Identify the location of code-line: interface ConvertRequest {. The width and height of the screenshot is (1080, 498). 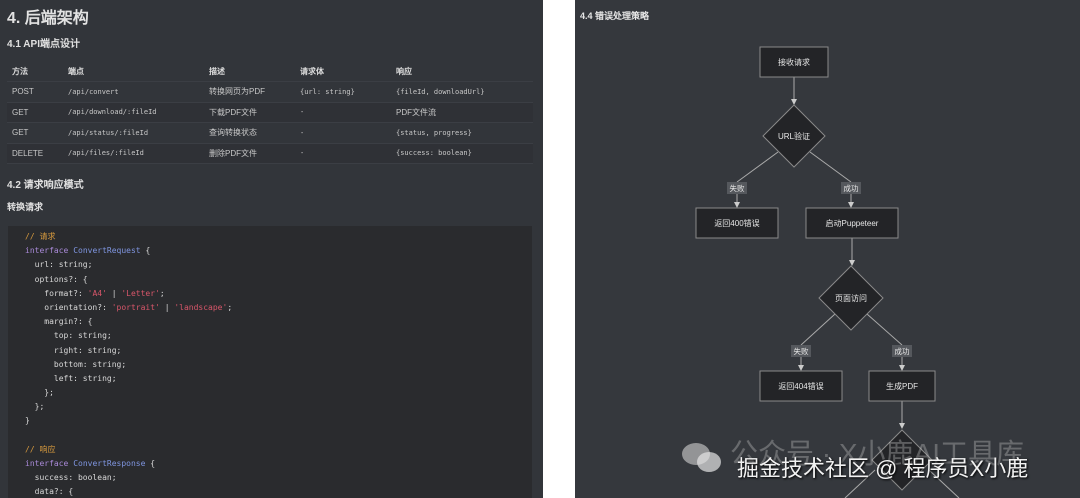
(88, 251).